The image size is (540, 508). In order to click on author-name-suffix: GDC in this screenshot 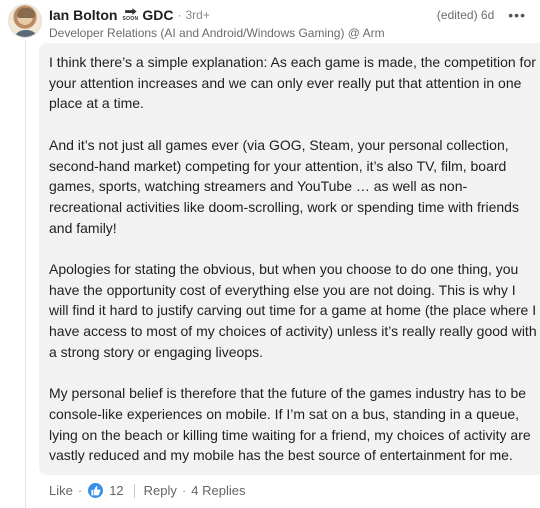, I will do `click(158, 14)`.